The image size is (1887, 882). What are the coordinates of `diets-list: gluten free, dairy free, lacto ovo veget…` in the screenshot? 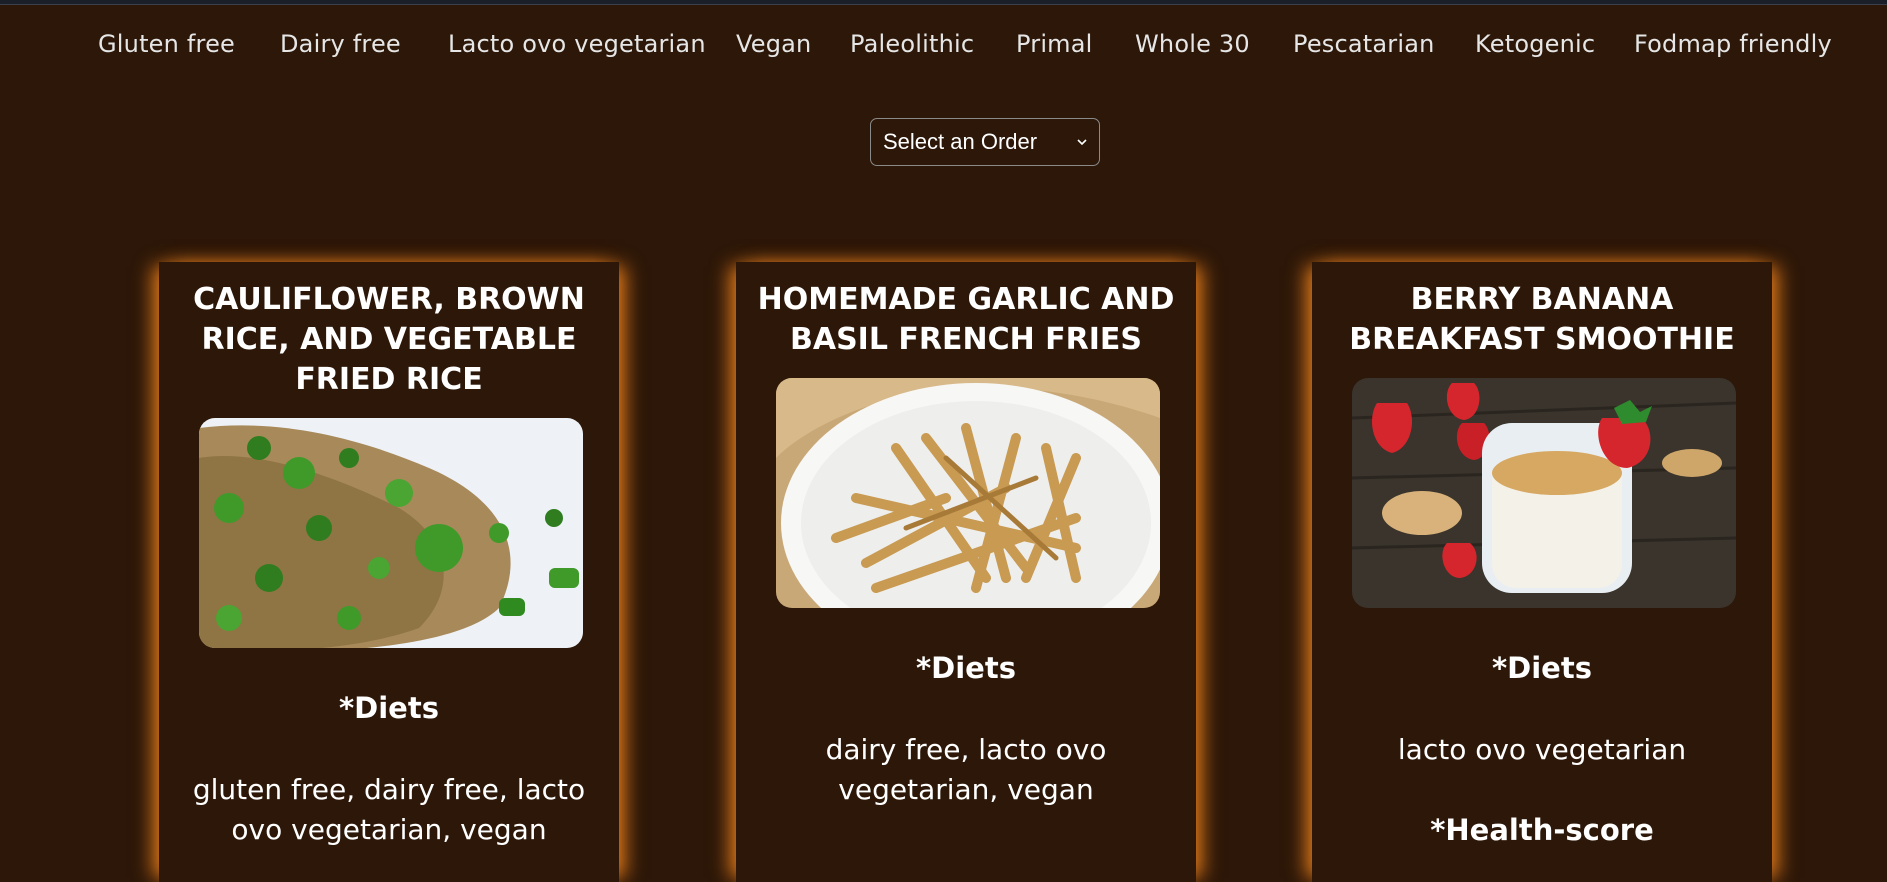 It's located at (389, 809).